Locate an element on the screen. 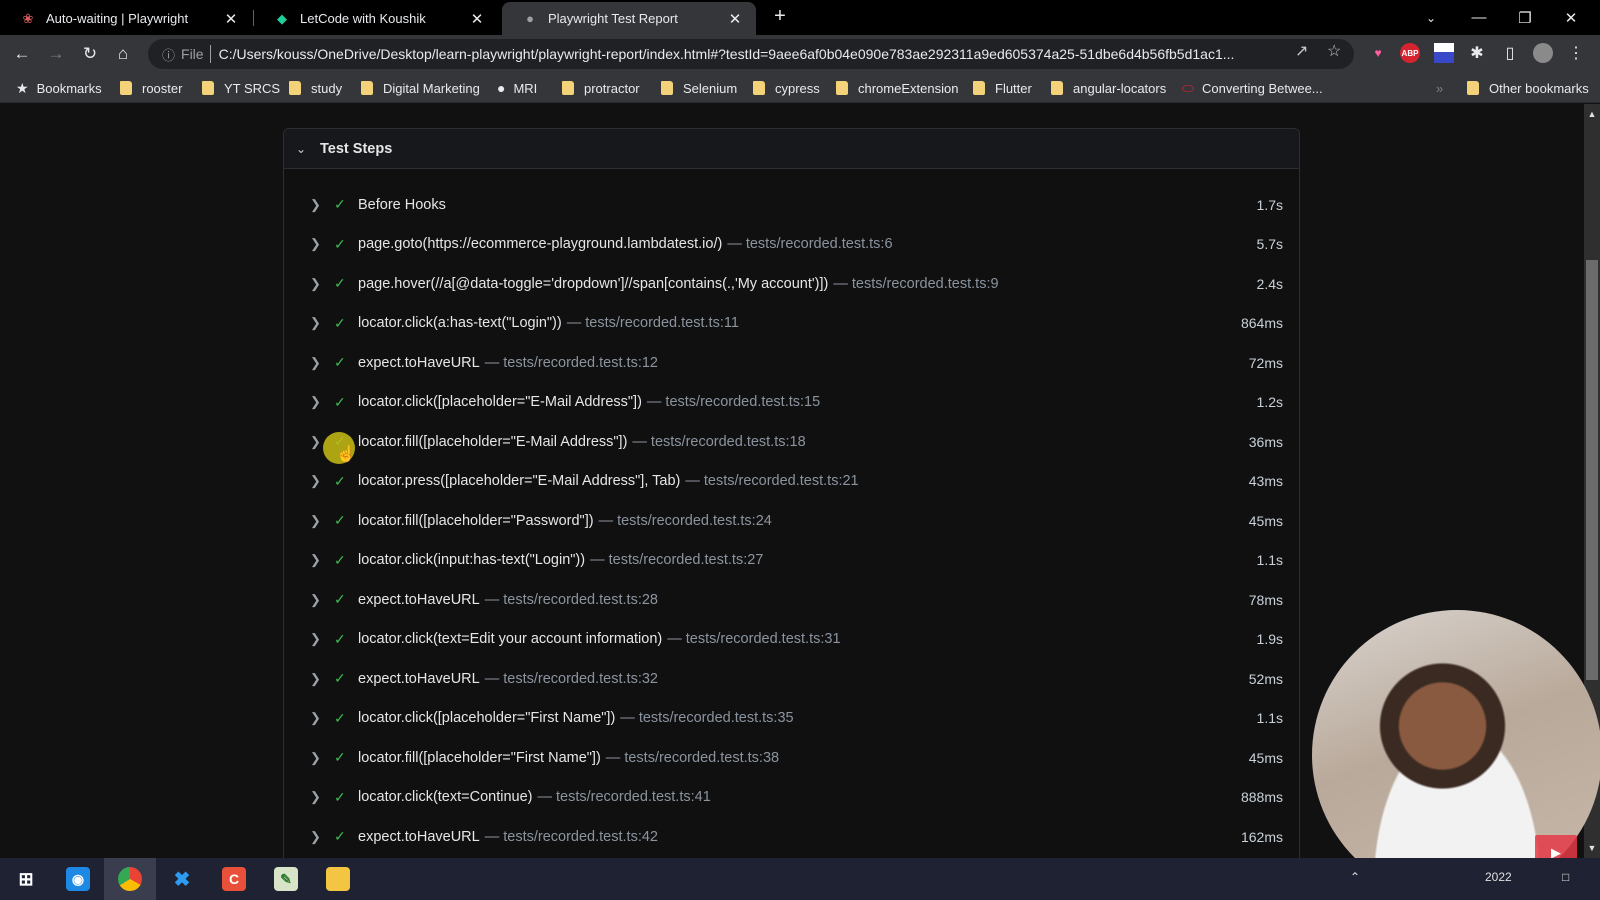 Image resolution: width=1600 pixels, height=900 pixels. bookmark-folder: chromeExtension is located at coordinates (897, 88).